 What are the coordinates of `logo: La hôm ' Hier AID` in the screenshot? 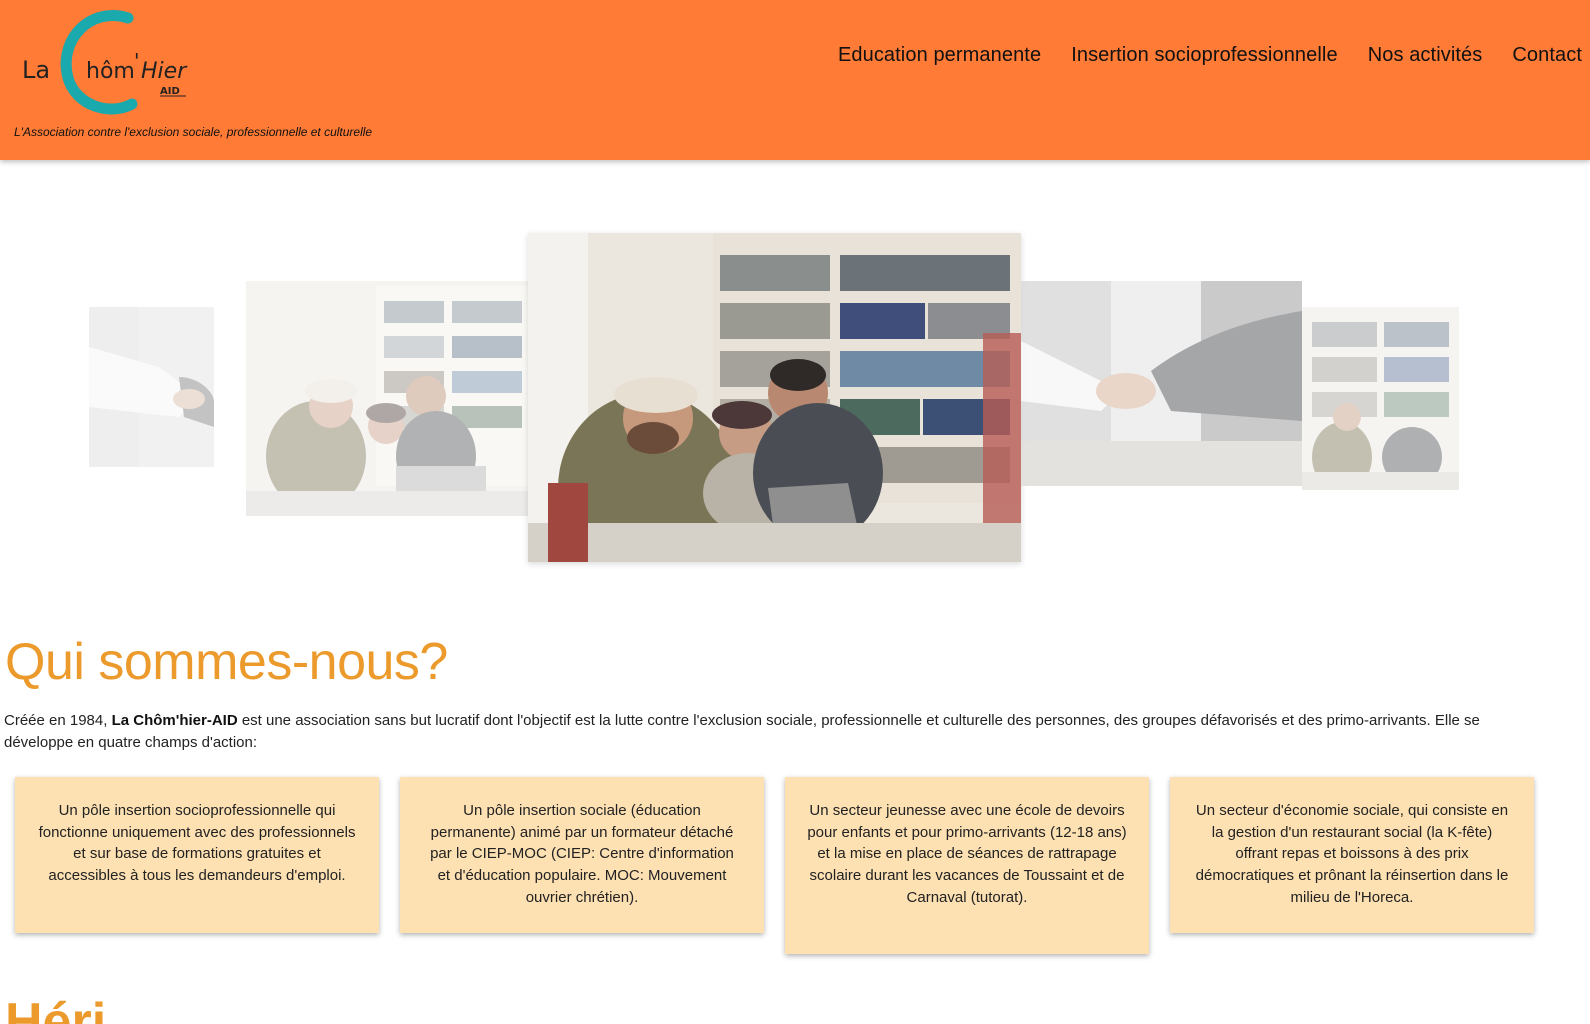 It's located at (110, 66).